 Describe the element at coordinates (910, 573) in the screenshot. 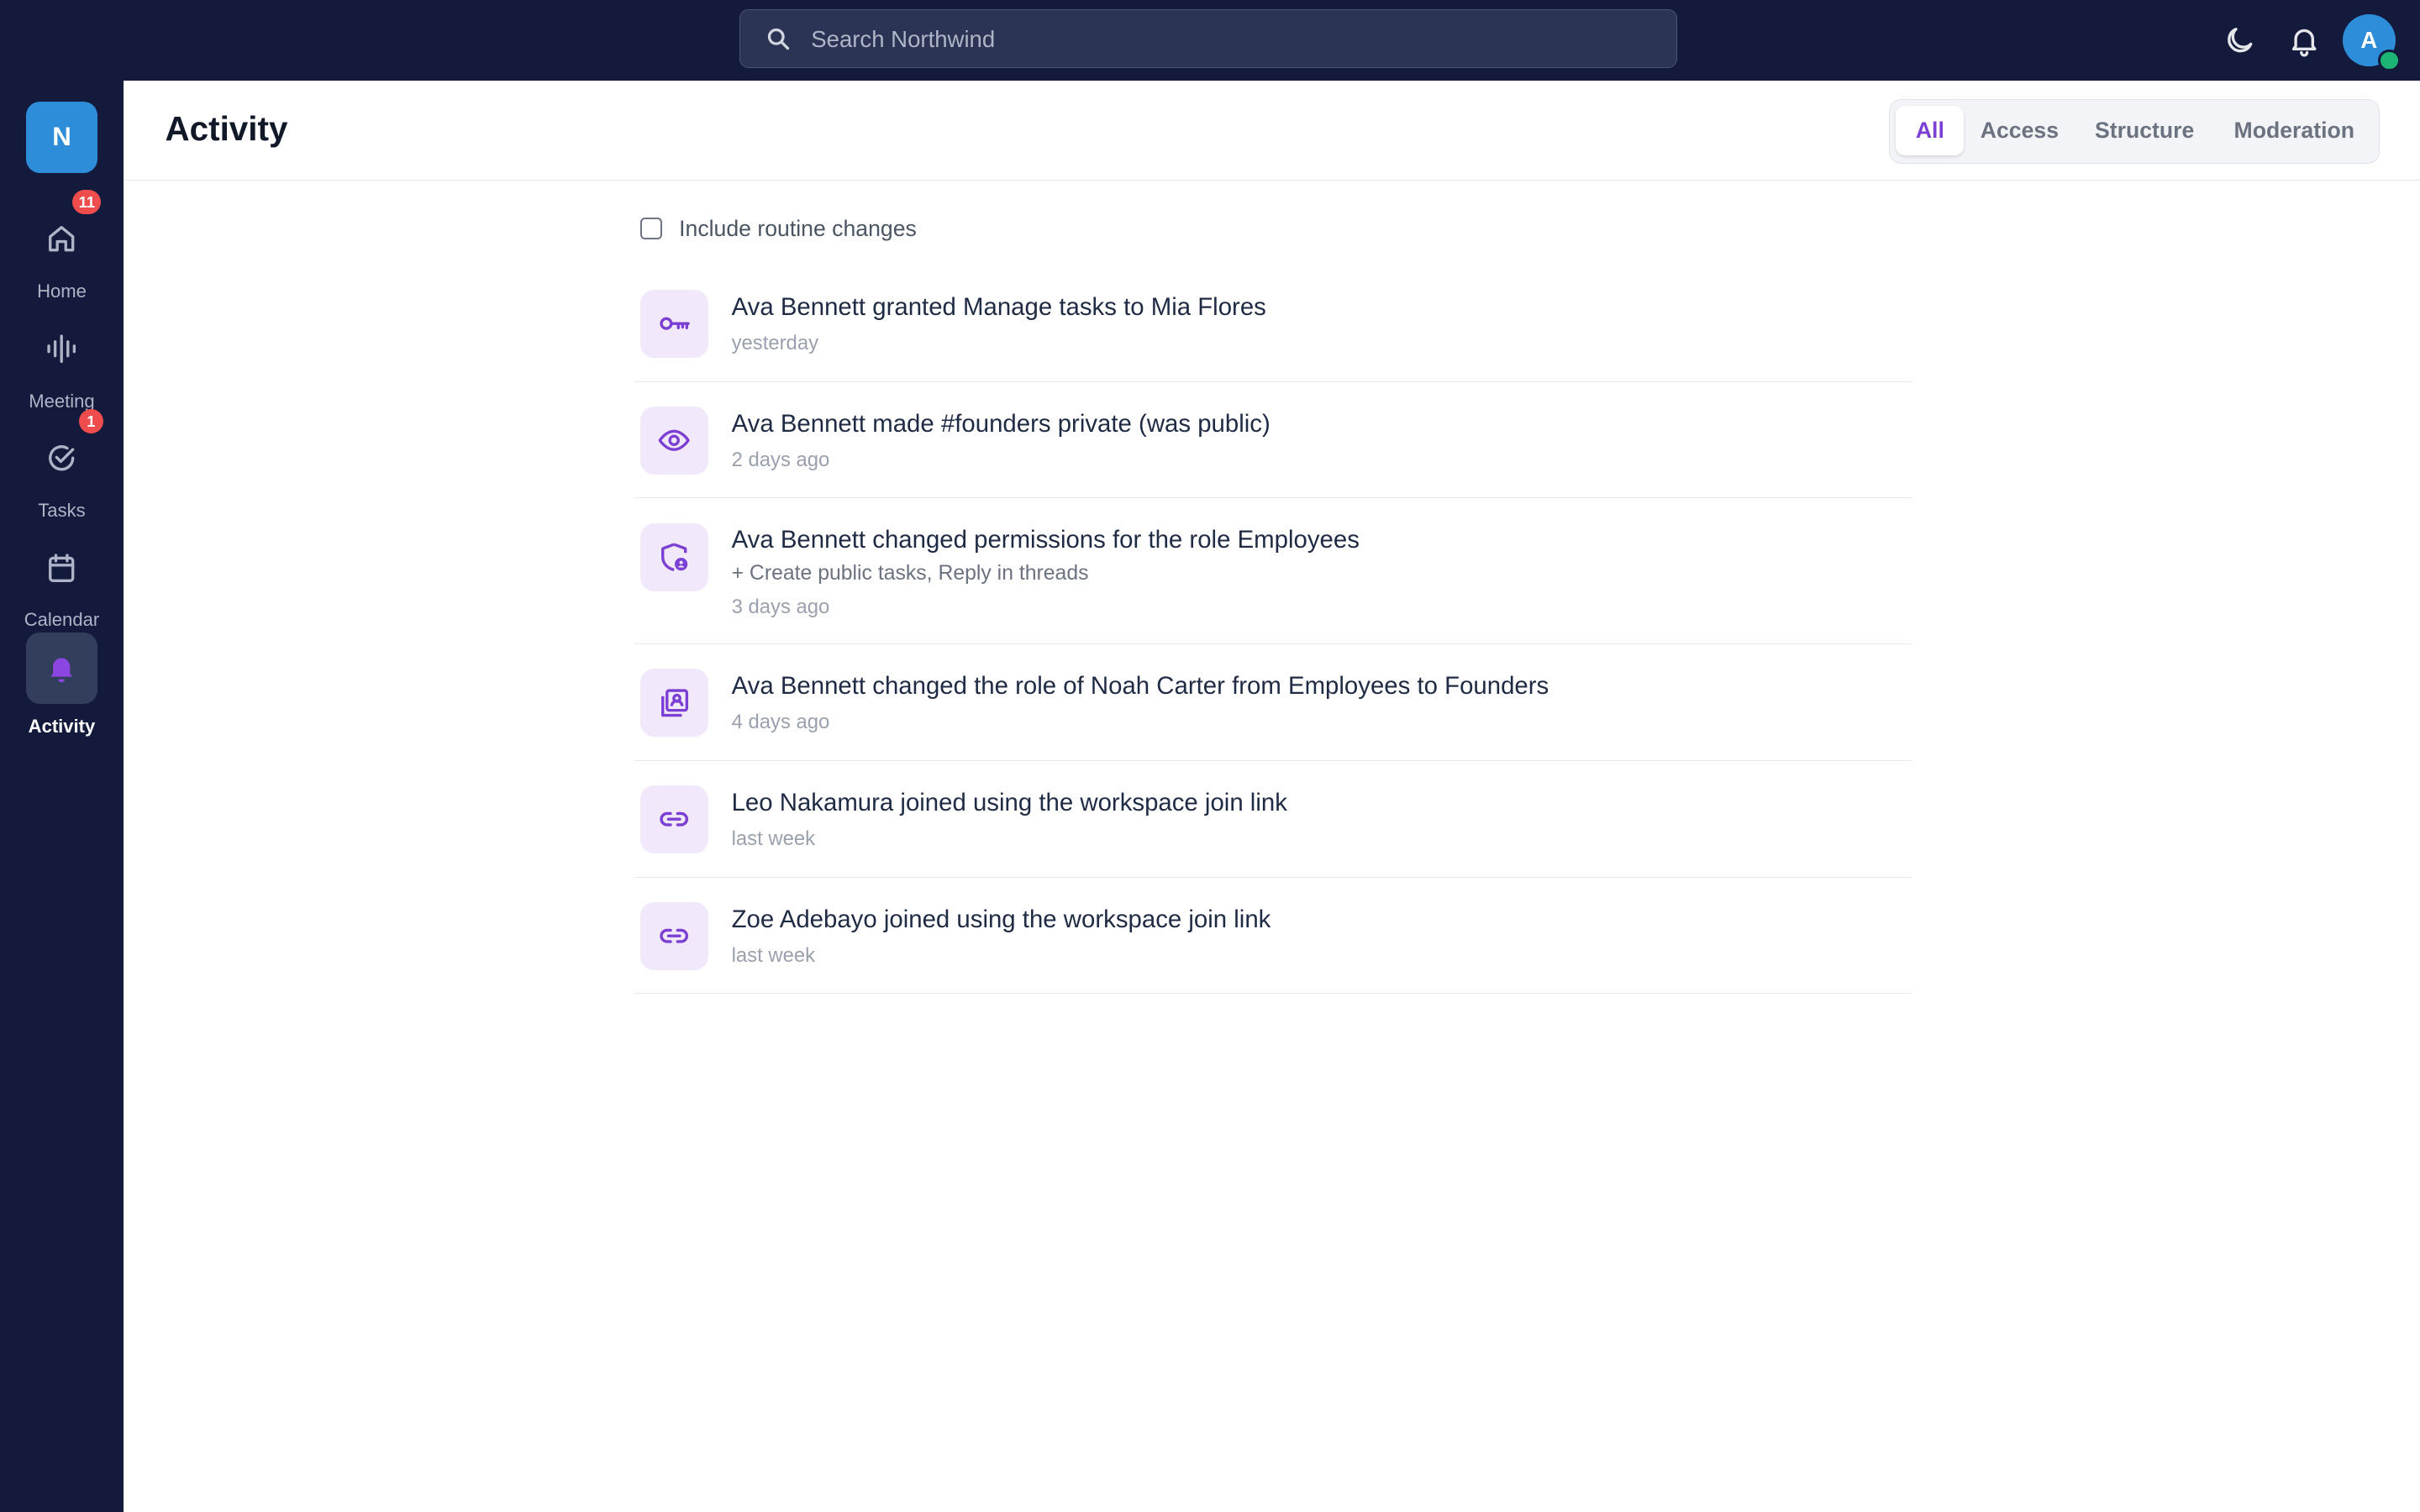

I see `activity-detail: + Create public tasks, Reply in threads` at that location.